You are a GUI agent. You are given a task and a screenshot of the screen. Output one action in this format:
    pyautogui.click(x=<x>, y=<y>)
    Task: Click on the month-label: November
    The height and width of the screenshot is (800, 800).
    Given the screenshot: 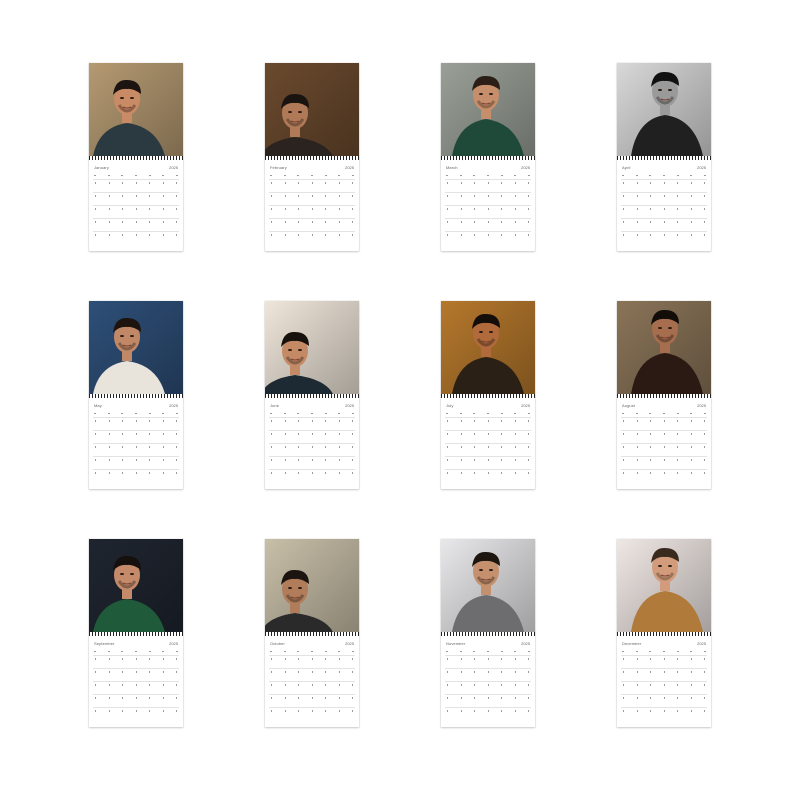 What is the action you would take?
    pyautogui.click(x=456, y=643)
    